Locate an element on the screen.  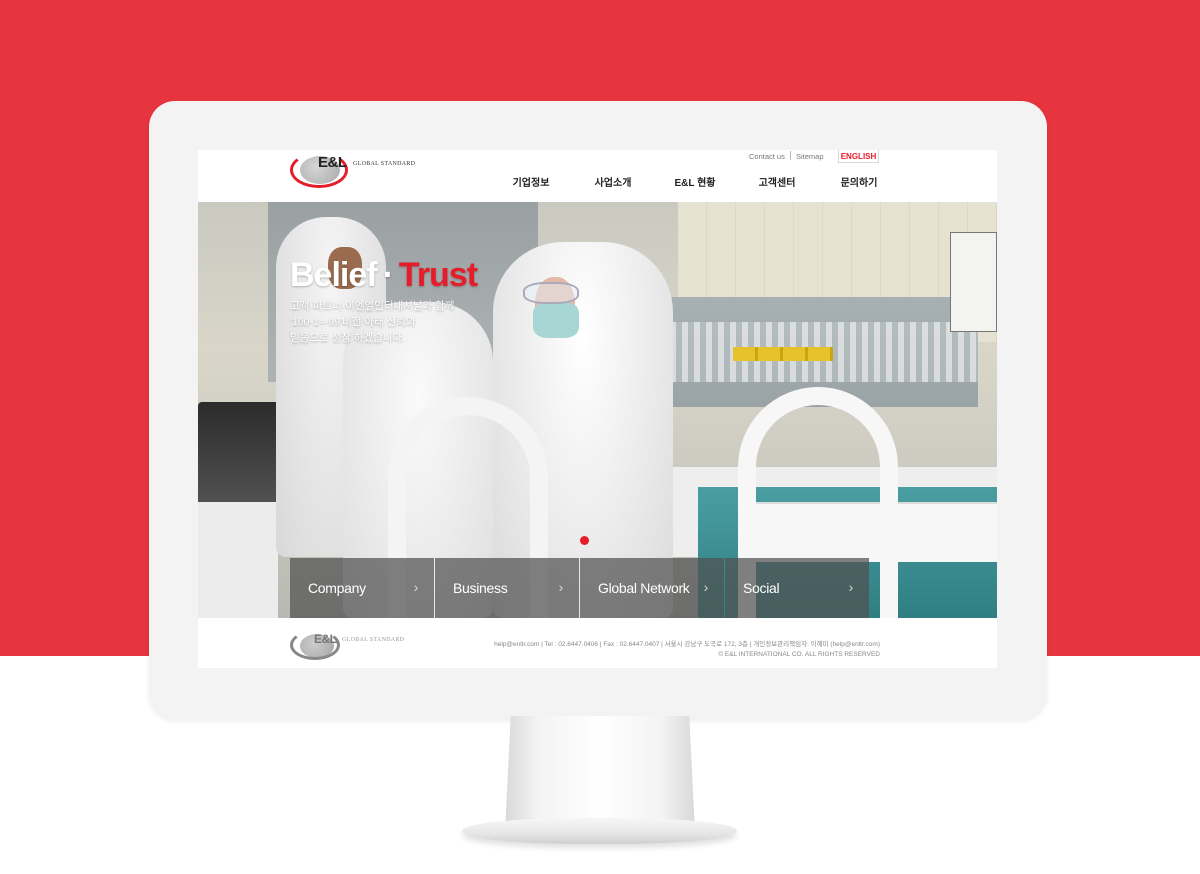
nav-item-business: 사업소개 is located at coordinates (613, 181).